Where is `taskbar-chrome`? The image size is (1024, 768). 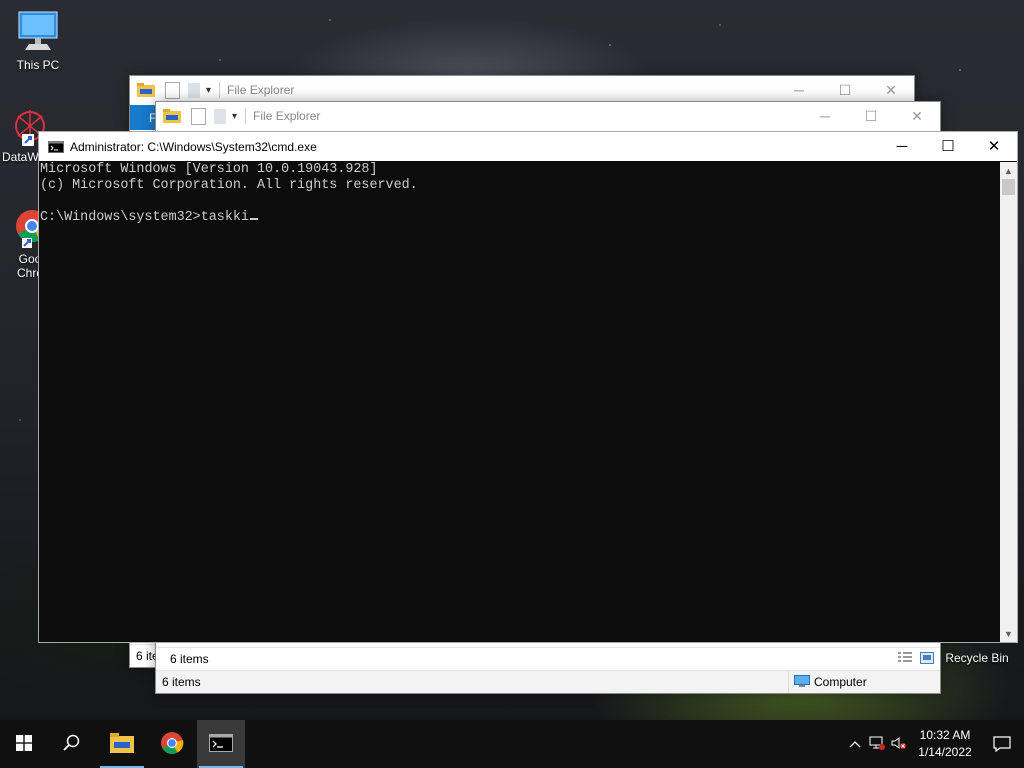 taskbar-chrome is located at coordinates (172, 744).